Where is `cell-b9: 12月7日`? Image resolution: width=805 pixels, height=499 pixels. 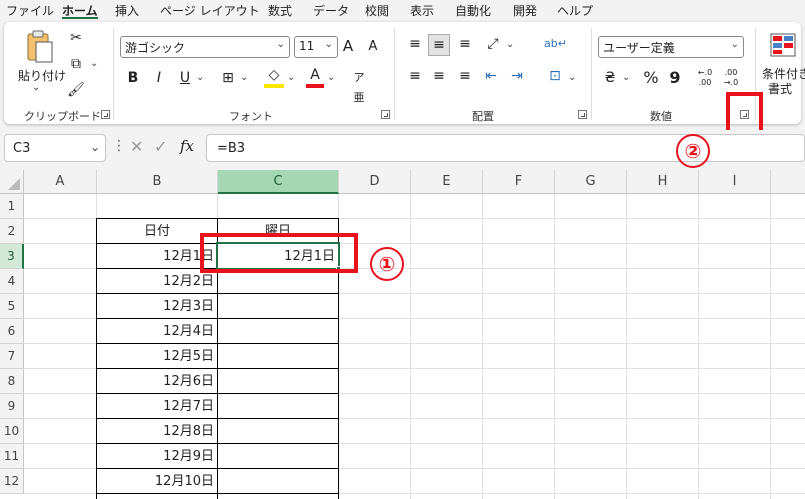
cell-b9: 12月7日 is located at coordinates (155, 406).